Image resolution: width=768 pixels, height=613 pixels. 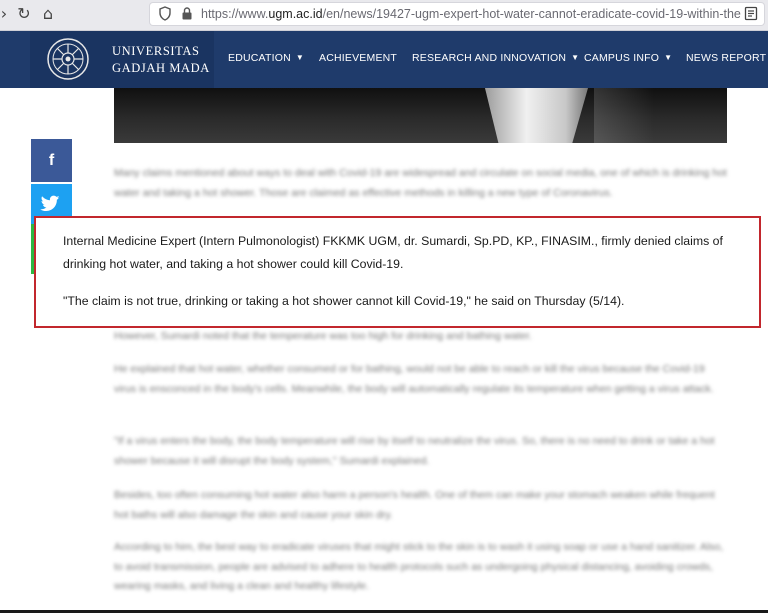 I want to click on article-hero-image, so click(x=420, y=115).